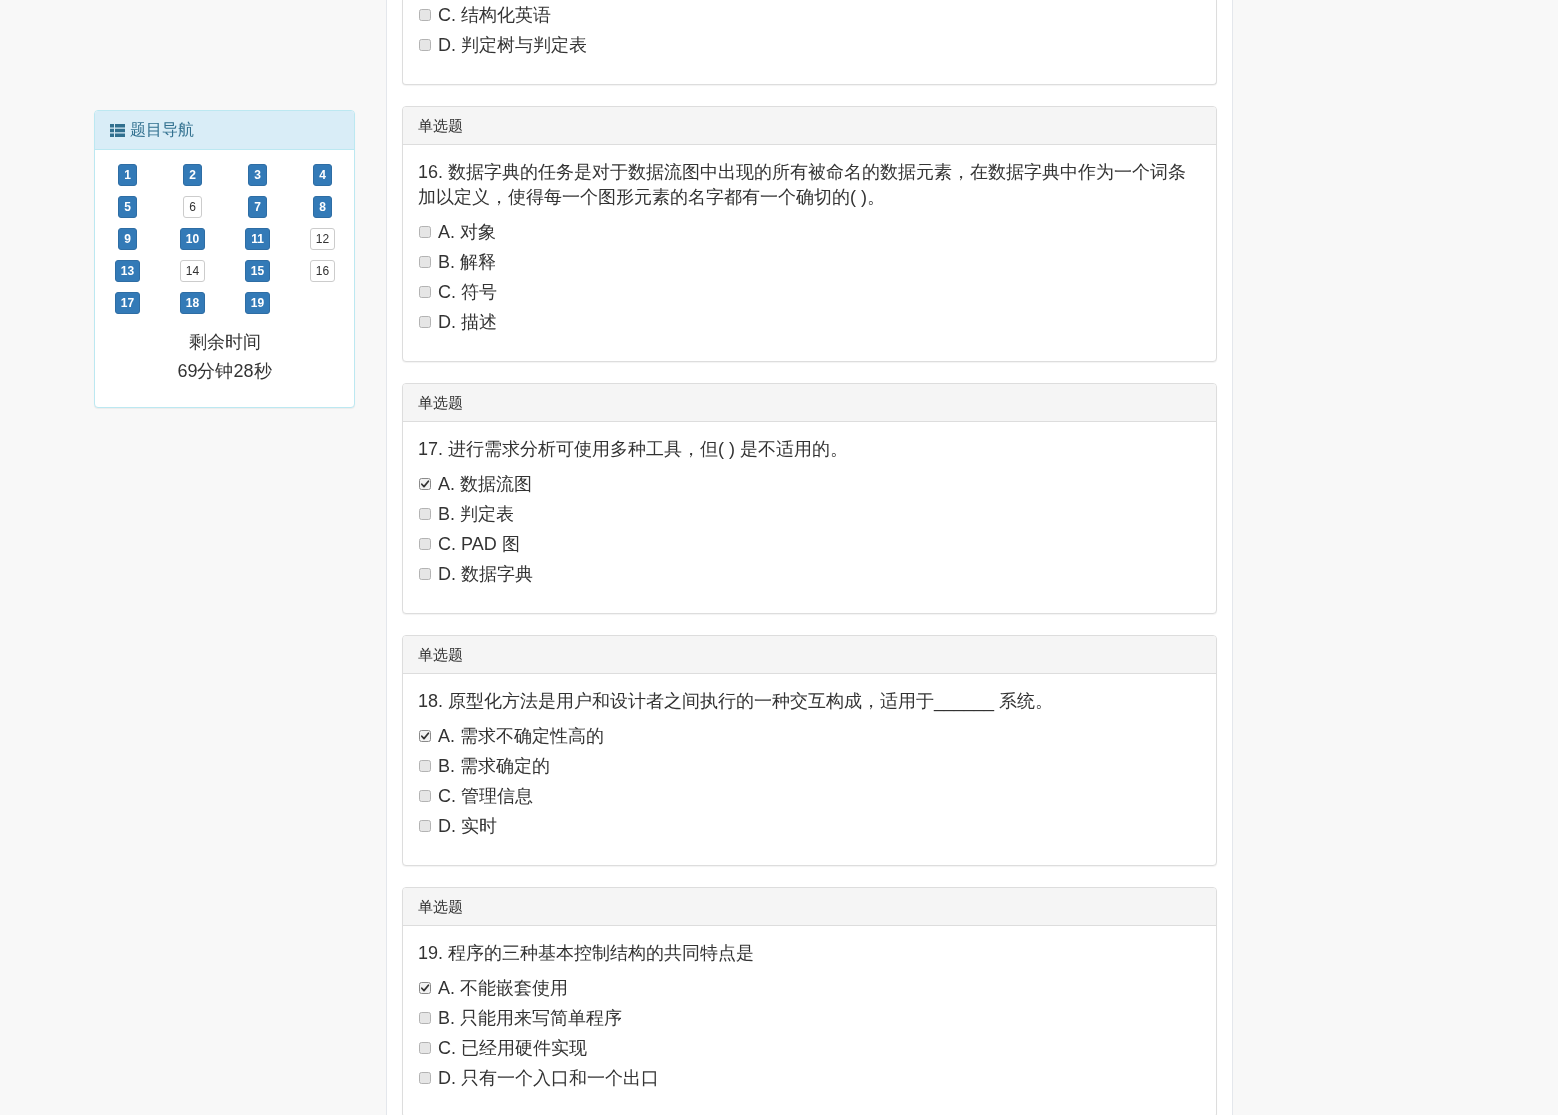  Describe the element at coordinates (476, 514) in the screenshot. I see `option-label: B. 判定表` at that location.